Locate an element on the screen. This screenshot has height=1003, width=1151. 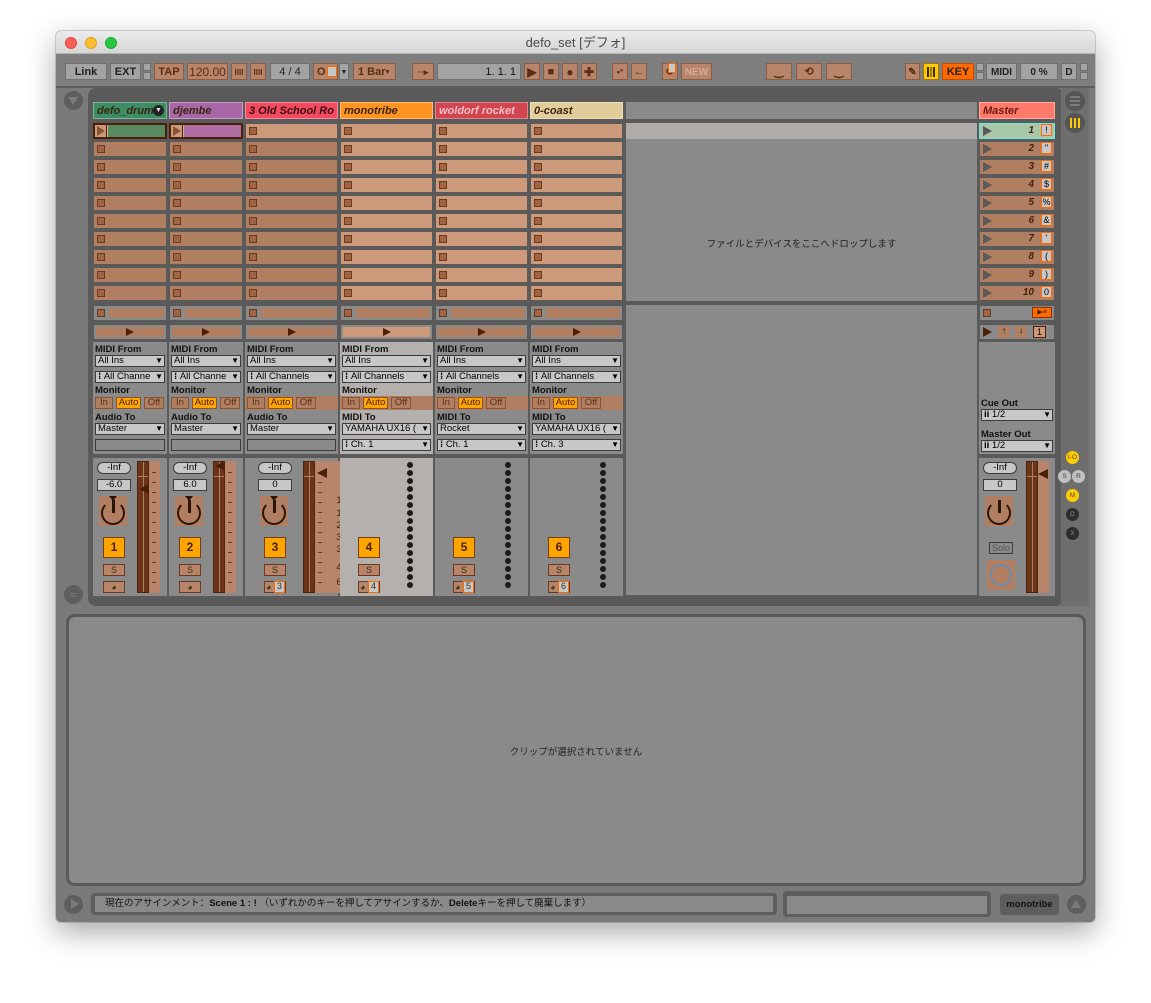
cue-out-dropdown: ii 1/2 ▼ is located at coordinates (1017, 415).